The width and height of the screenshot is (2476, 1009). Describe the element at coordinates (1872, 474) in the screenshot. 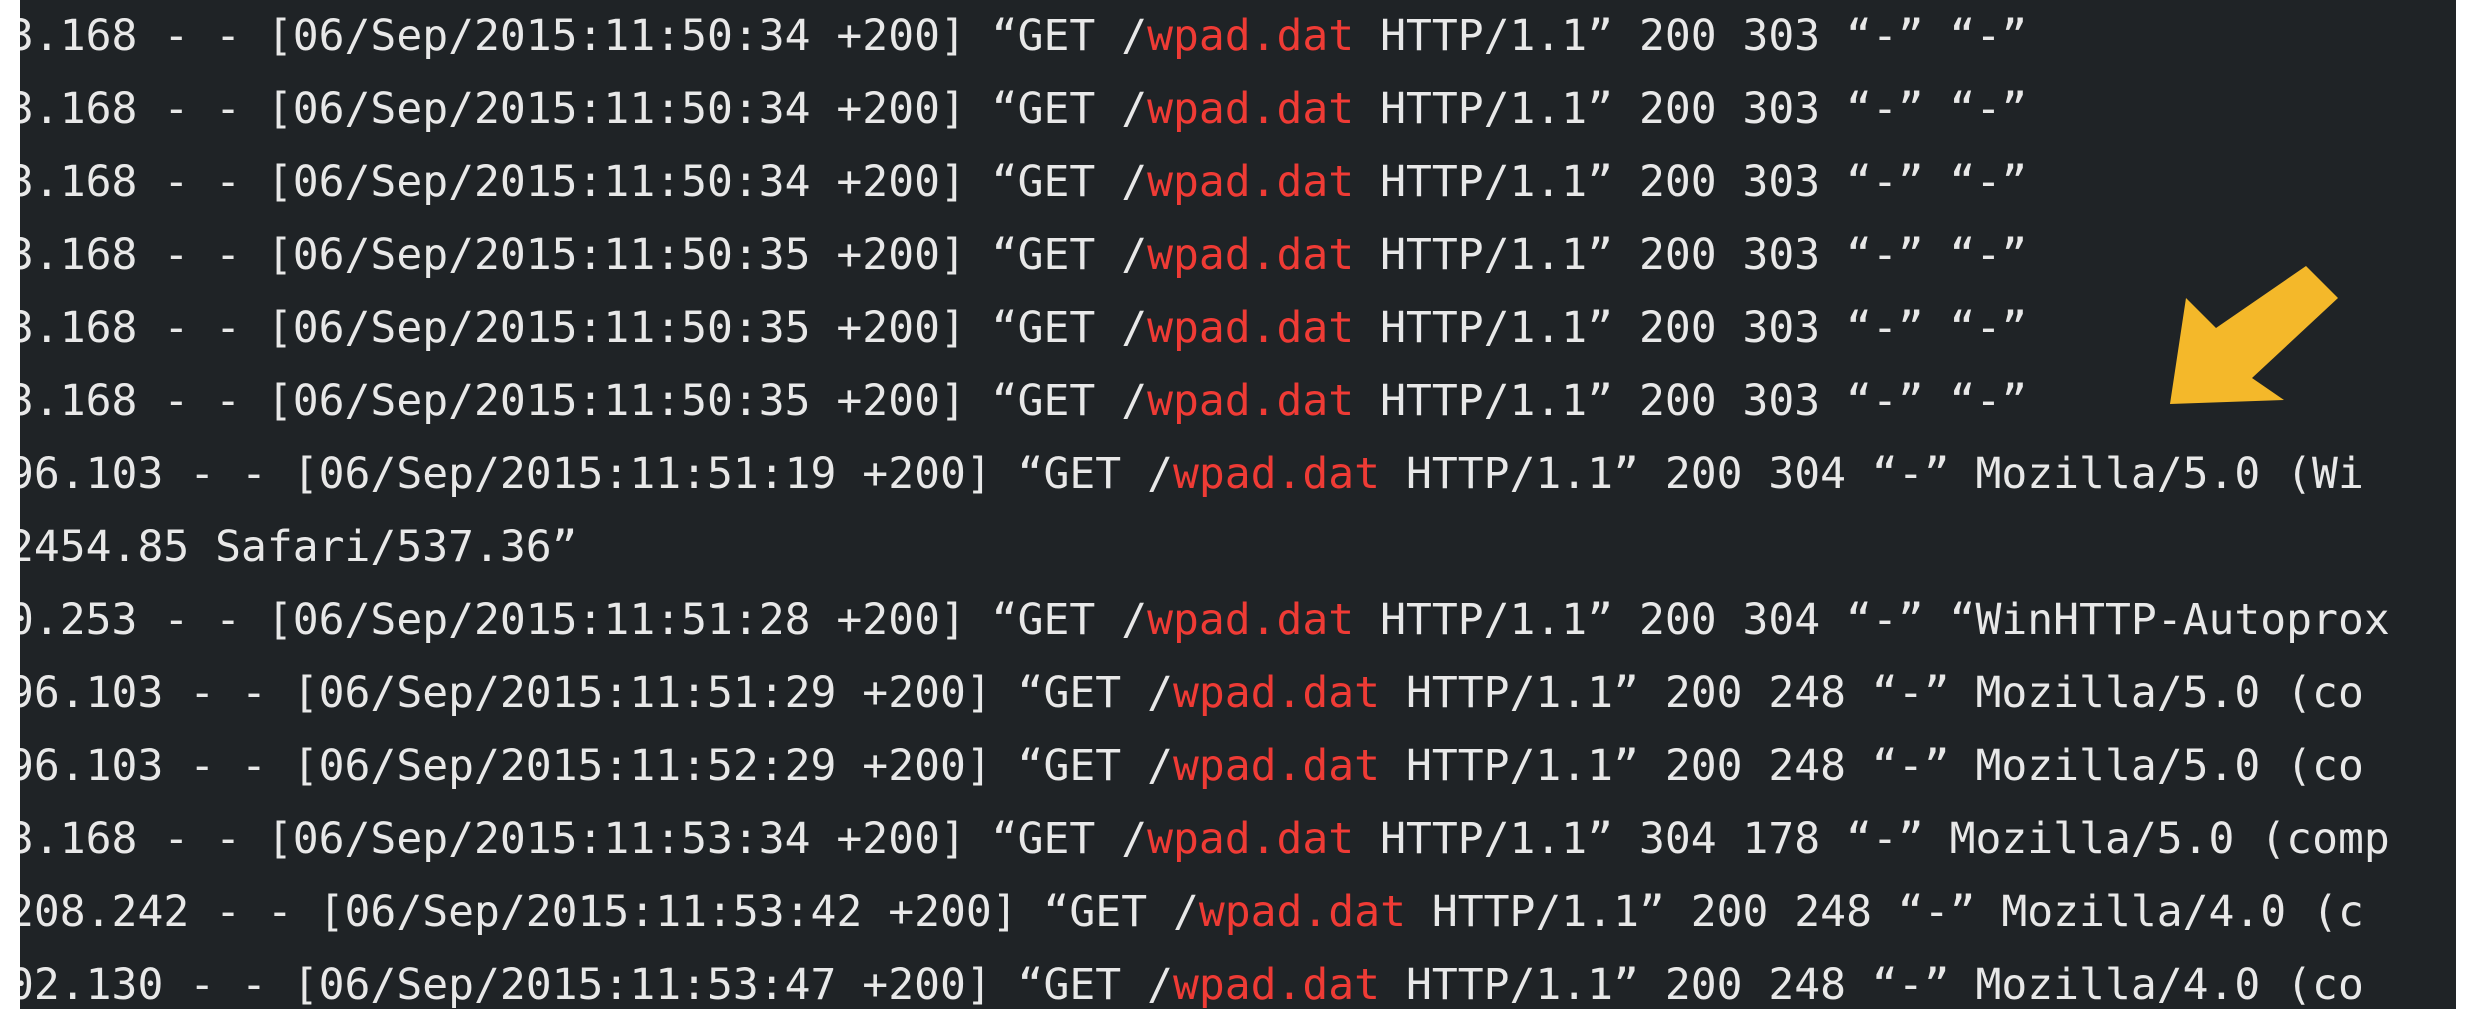

I see `log-line-suffix: HTTP/1.1” 200 304 “-” Mozilla/5.0 (Wi` at that location.